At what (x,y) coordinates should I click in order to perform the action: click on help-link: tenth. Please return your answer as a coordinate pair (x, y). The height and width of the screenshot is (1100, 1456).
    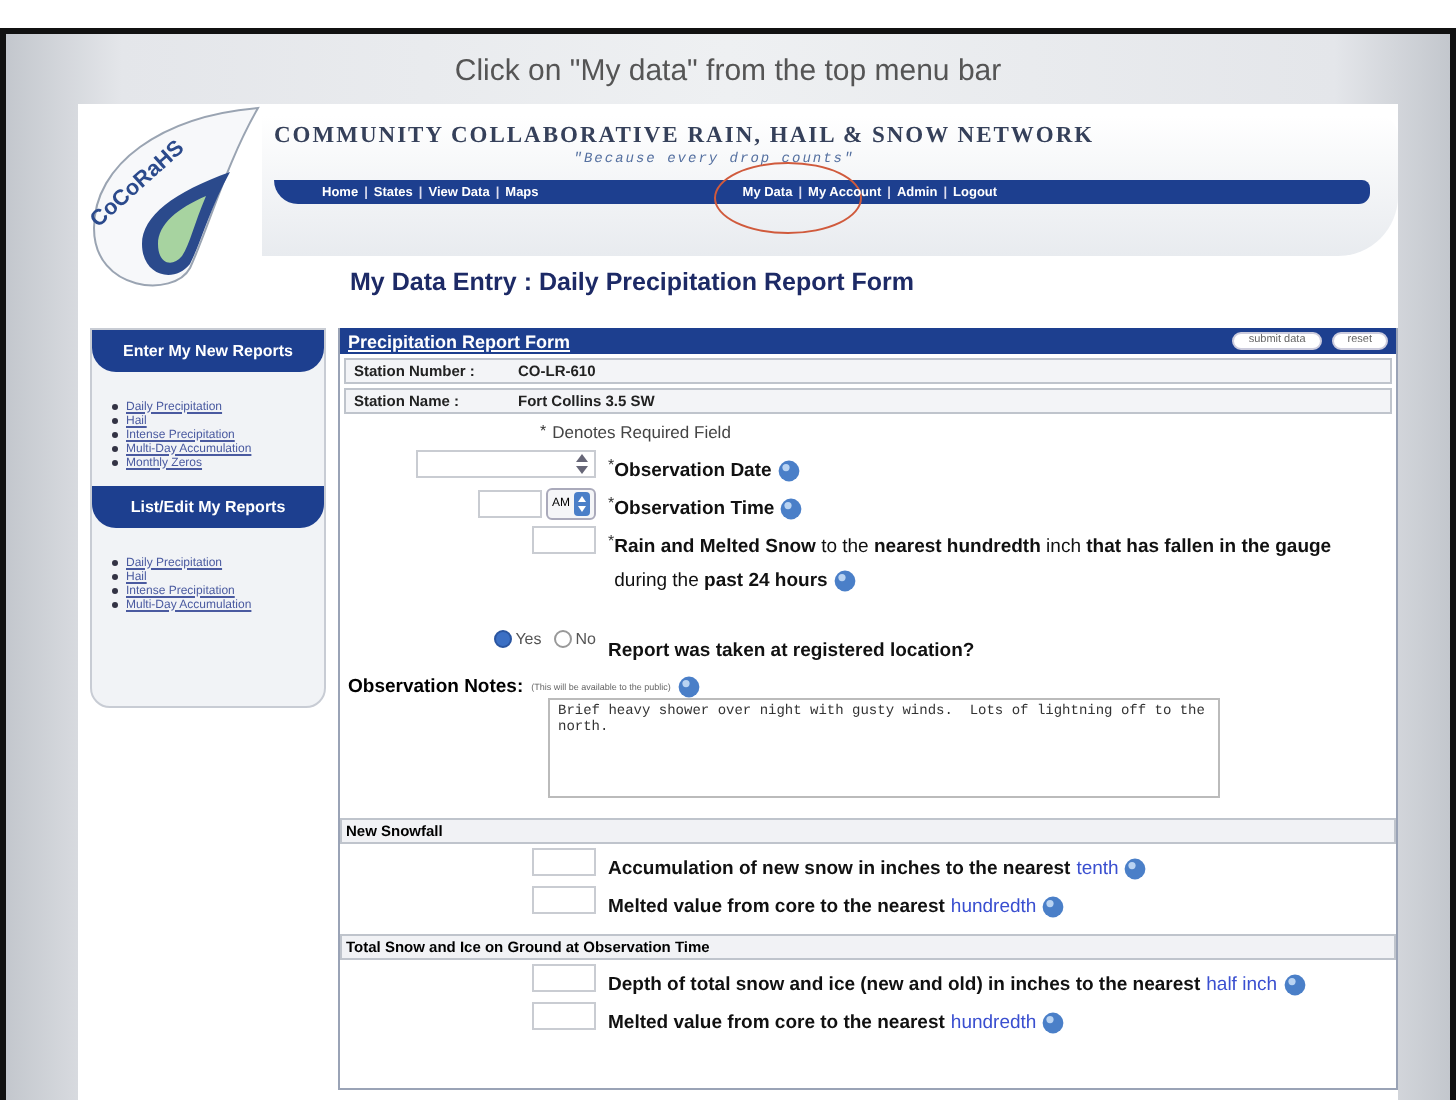
    Looking at the image, I should click on (1097, 869).